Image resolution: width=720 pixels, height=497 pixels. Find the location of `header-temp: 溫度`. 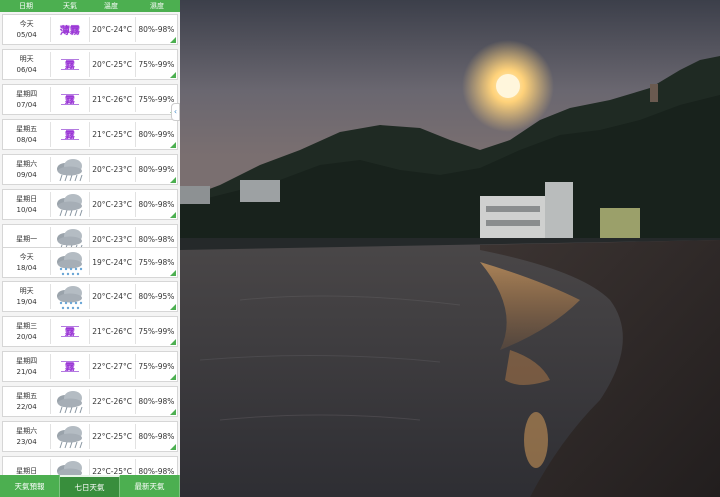

header-temp: 溫度 is located at coordinates (111, 6).